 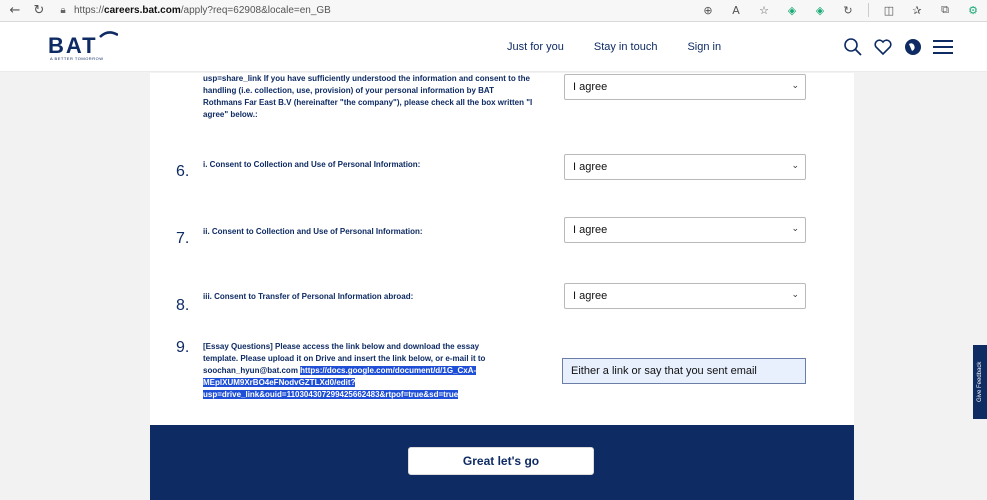 I want to click on url-prefix: https://, so click(x=89, y=10).